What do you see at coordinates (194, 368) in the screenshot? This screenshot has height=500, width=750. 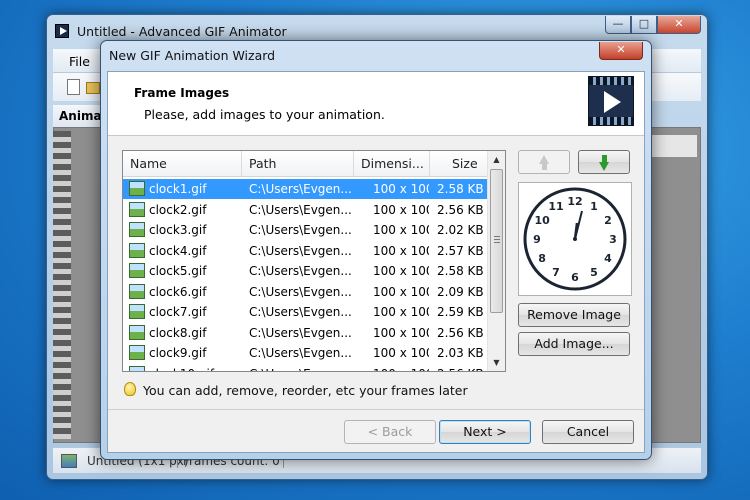 I see `cell-name: clock10.gif` at bounding box center [194, 368].